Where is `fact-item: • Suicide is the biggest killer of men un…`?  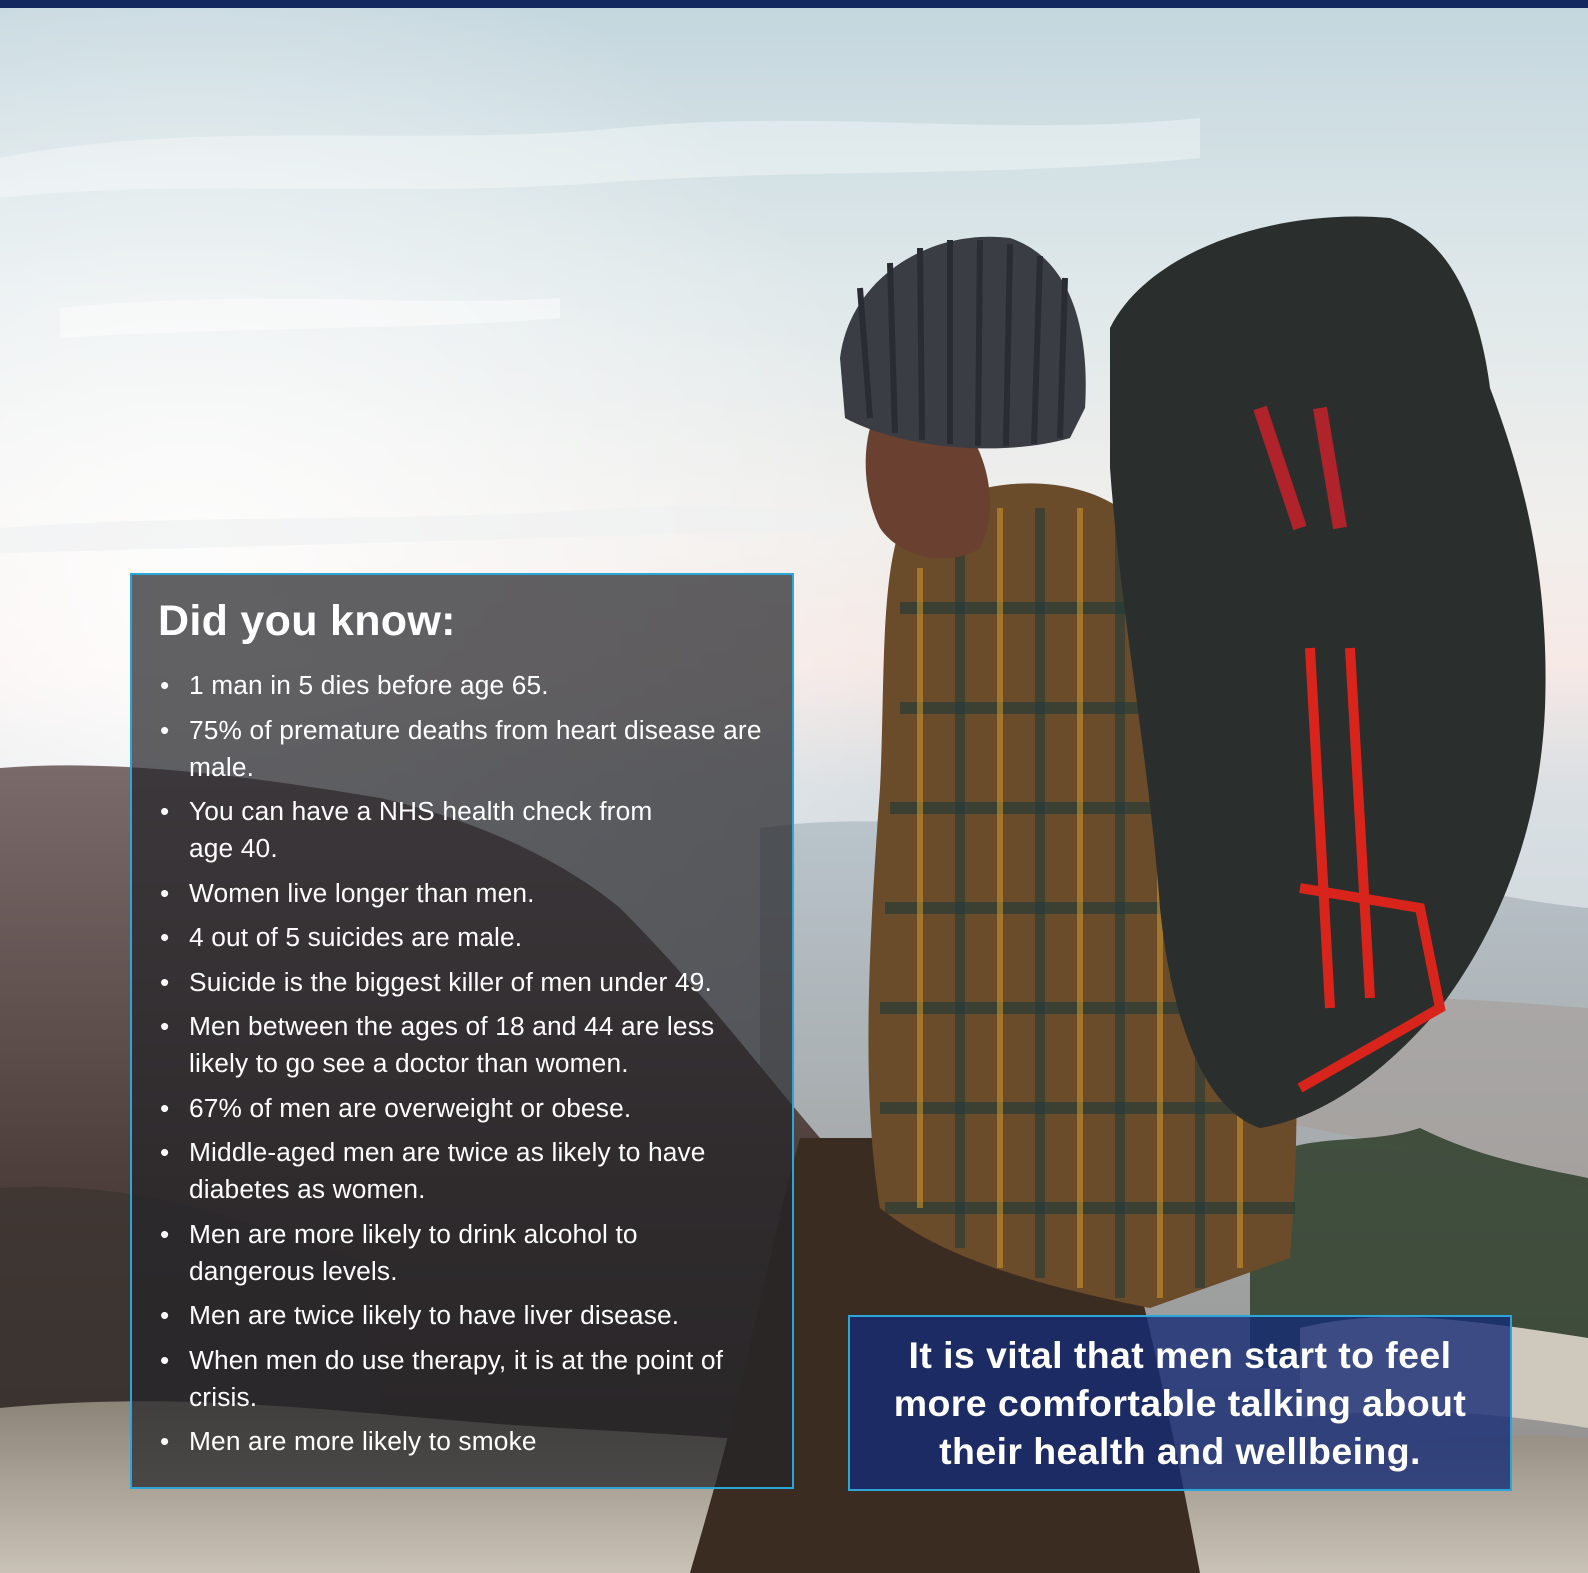 fact-item: • Suicide is the biggest killer of men un… is located at coordinates (462, 982).